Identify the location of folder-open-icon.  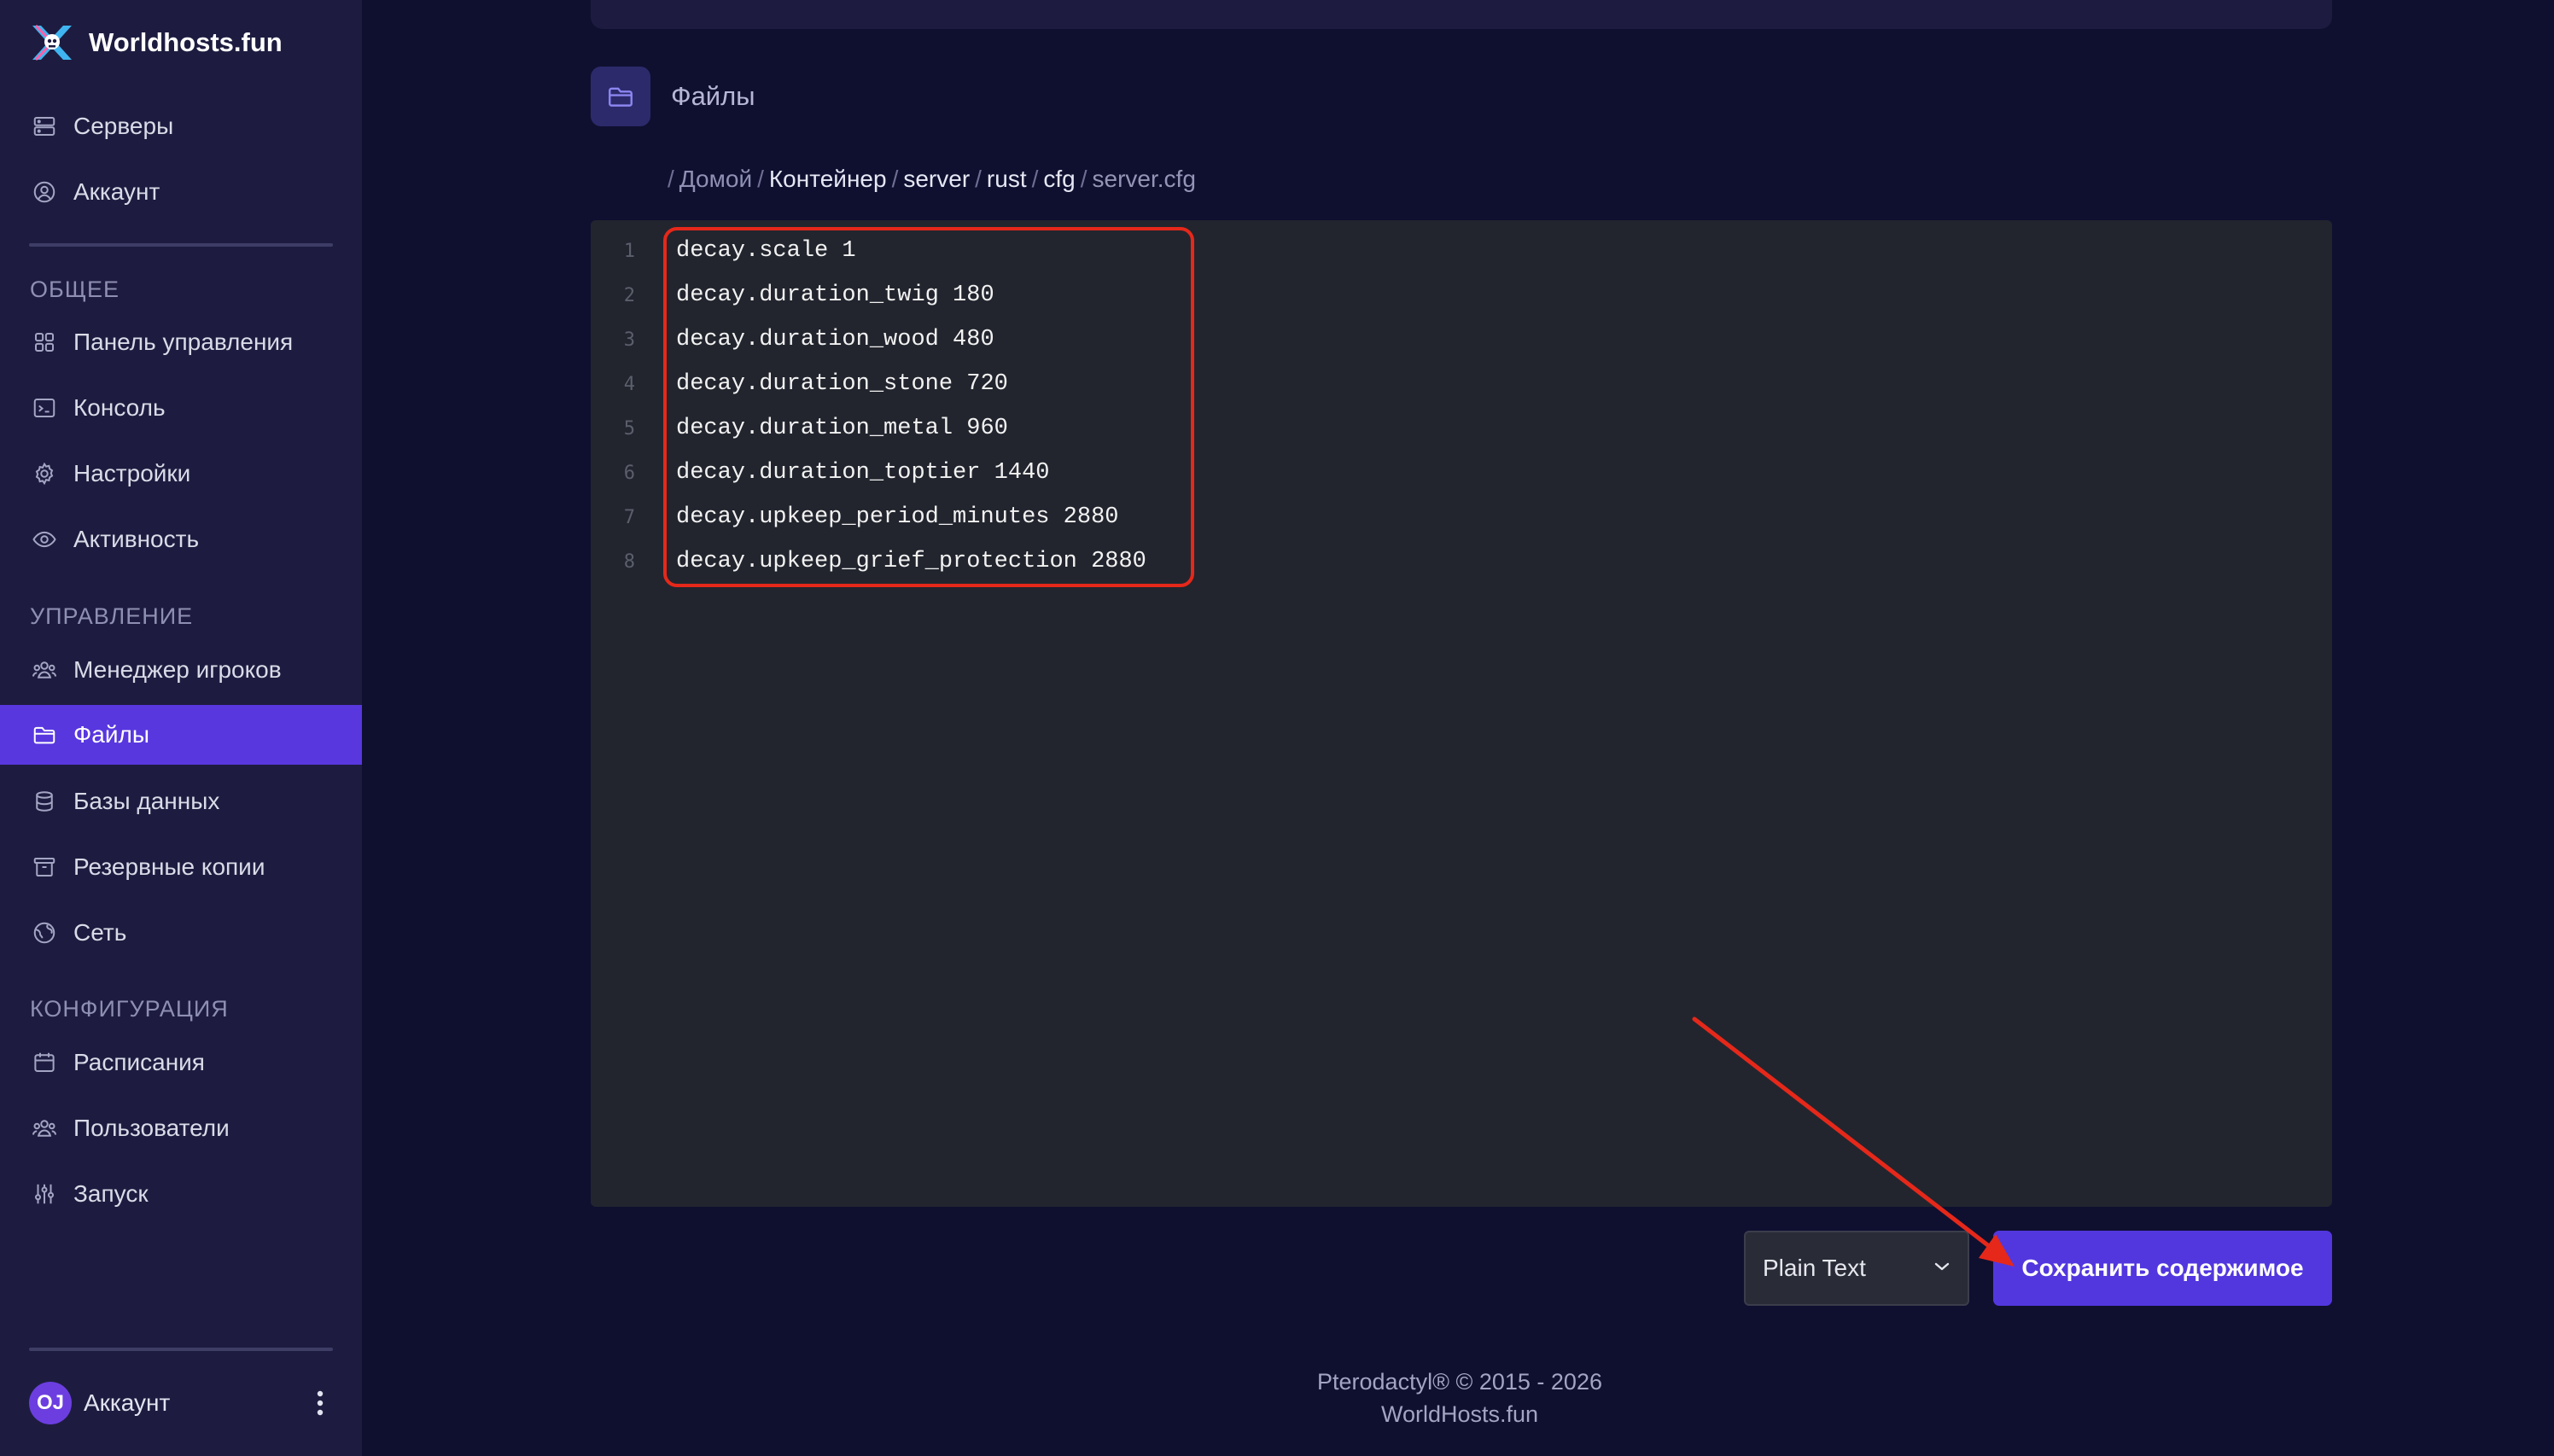
(620, 96).